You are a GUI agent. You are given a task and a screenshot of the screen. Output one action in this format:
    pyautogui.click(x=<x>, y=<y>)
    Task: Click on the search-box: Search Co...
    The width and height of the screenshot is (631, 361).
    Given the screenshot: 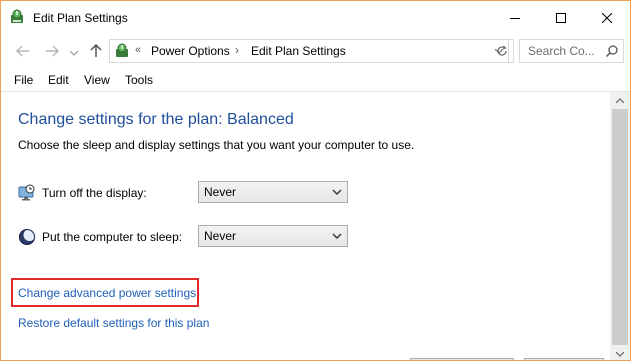 What is the action you would take?
    pyautogui.click(x=571, y=51)
    